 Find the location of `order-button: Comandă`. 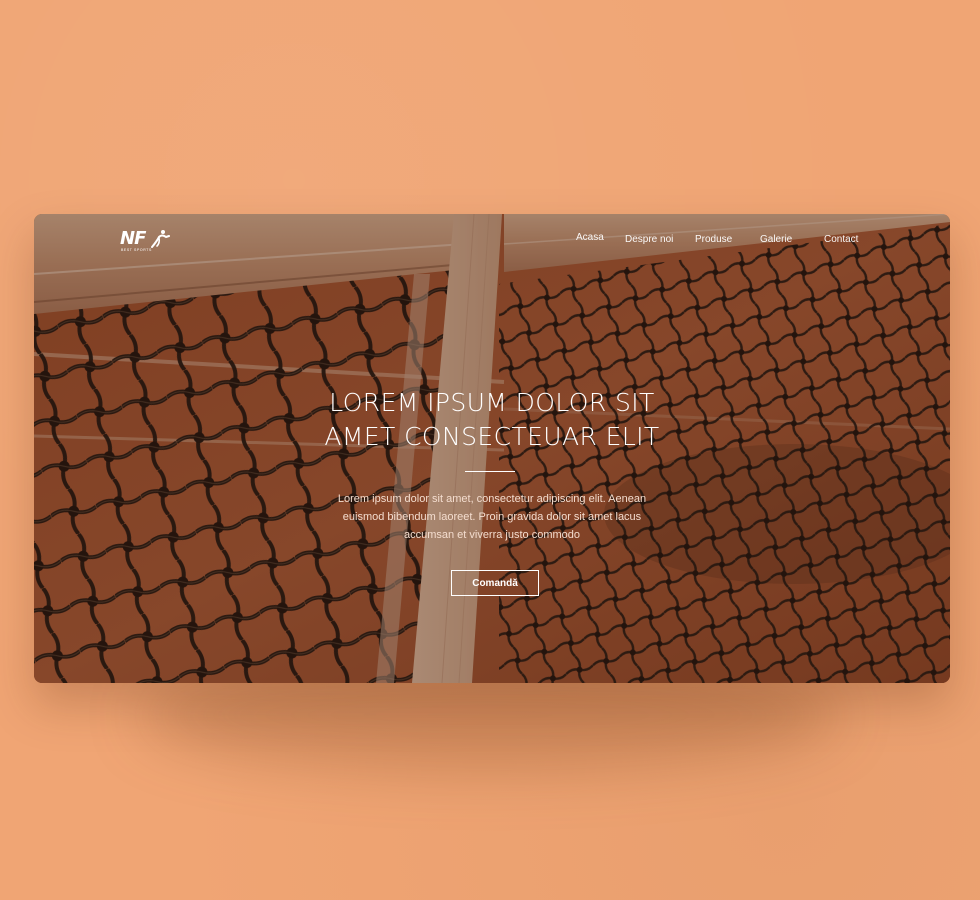

order-button: Comandă is located at coordinates (495, 583).